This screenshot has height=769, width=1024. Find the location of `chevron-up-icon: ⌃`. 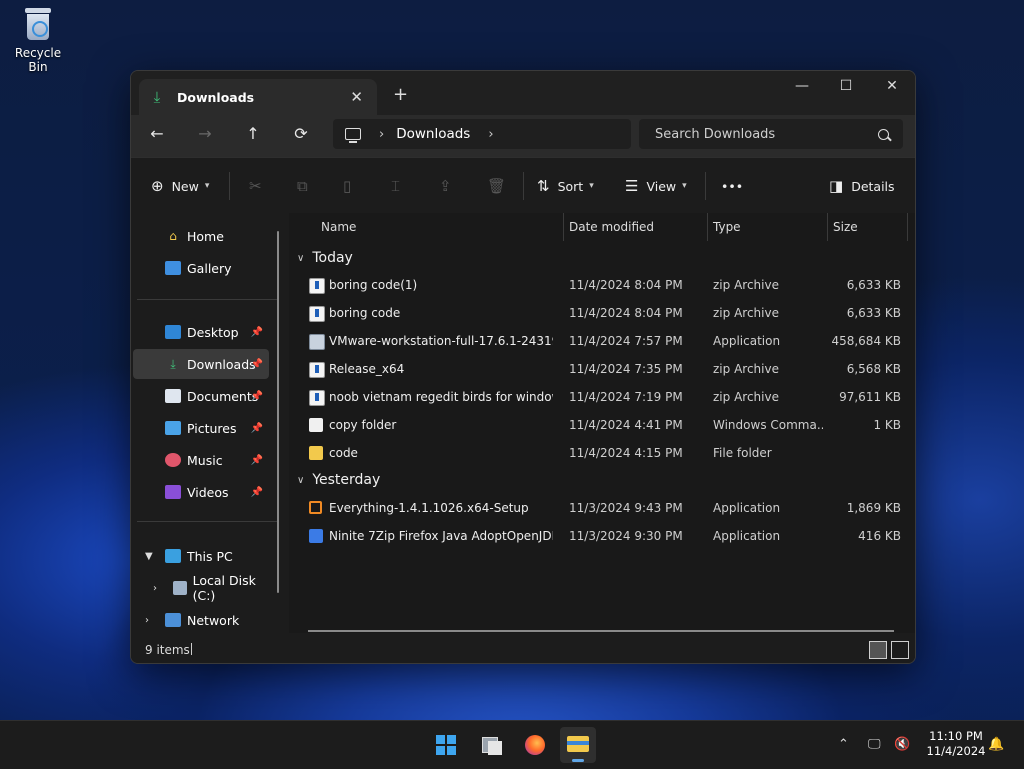

chevron-up-icon: ⌃ is located at coordinates (843, 744).